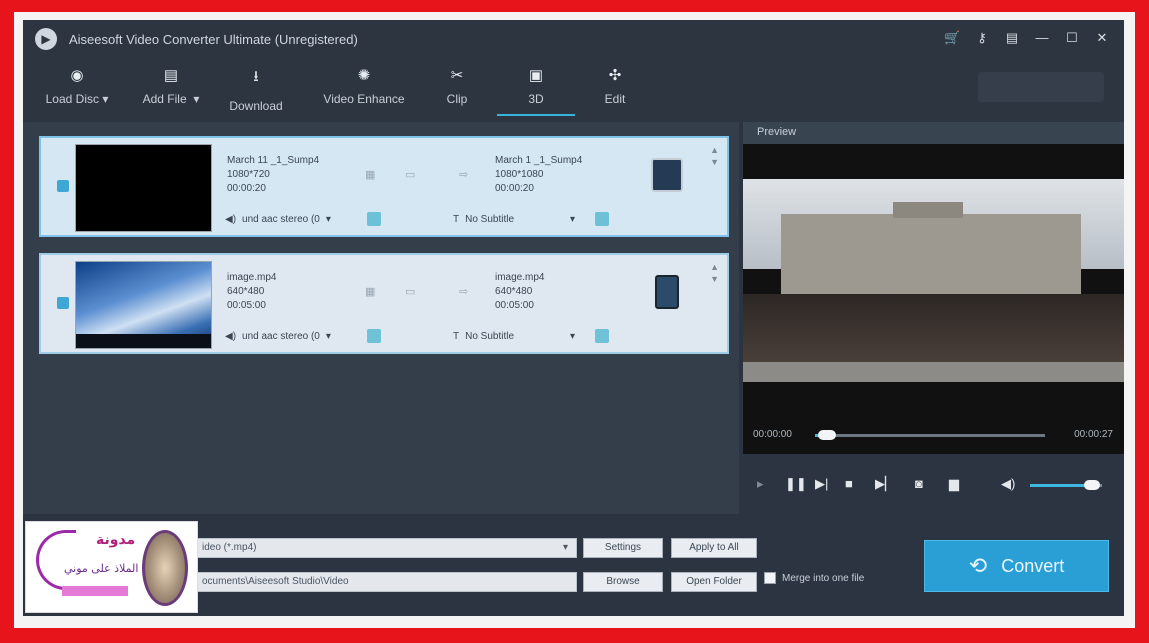  I want to click on scissors-icon: ✂, so click(457, 75).